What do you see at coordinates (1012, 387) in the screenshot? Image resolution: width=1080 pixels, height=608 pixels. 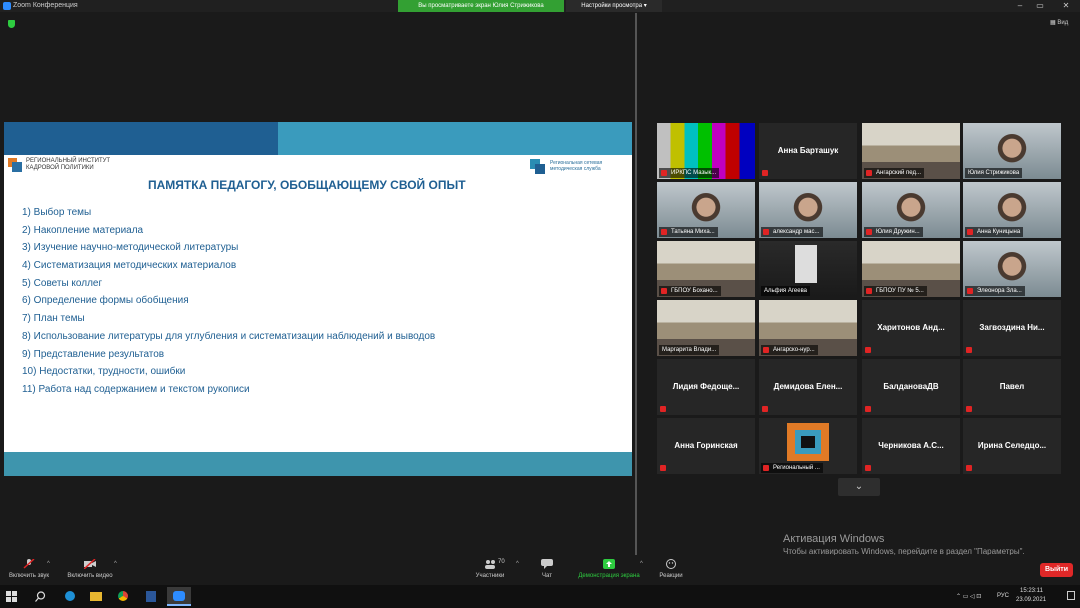 I see `participant-tile: Павел` at bounding box center [1012, 387].